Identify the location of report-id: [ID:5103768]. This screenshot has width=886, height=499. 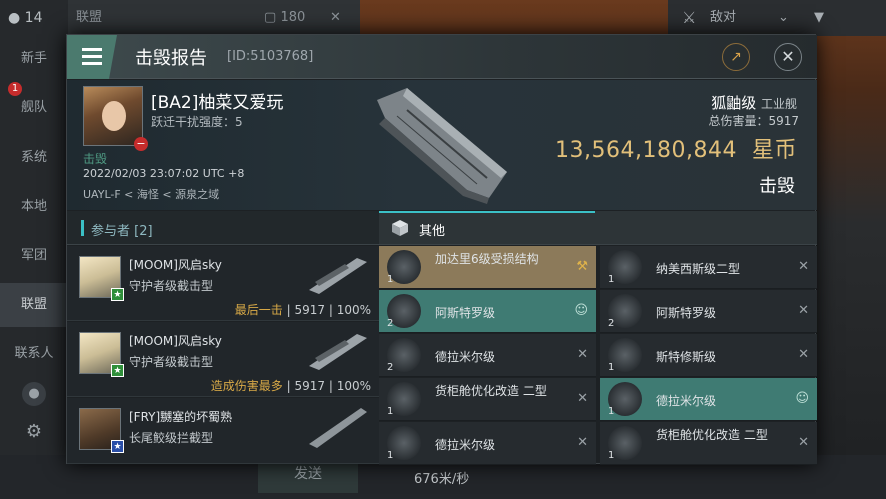
(270, 56).